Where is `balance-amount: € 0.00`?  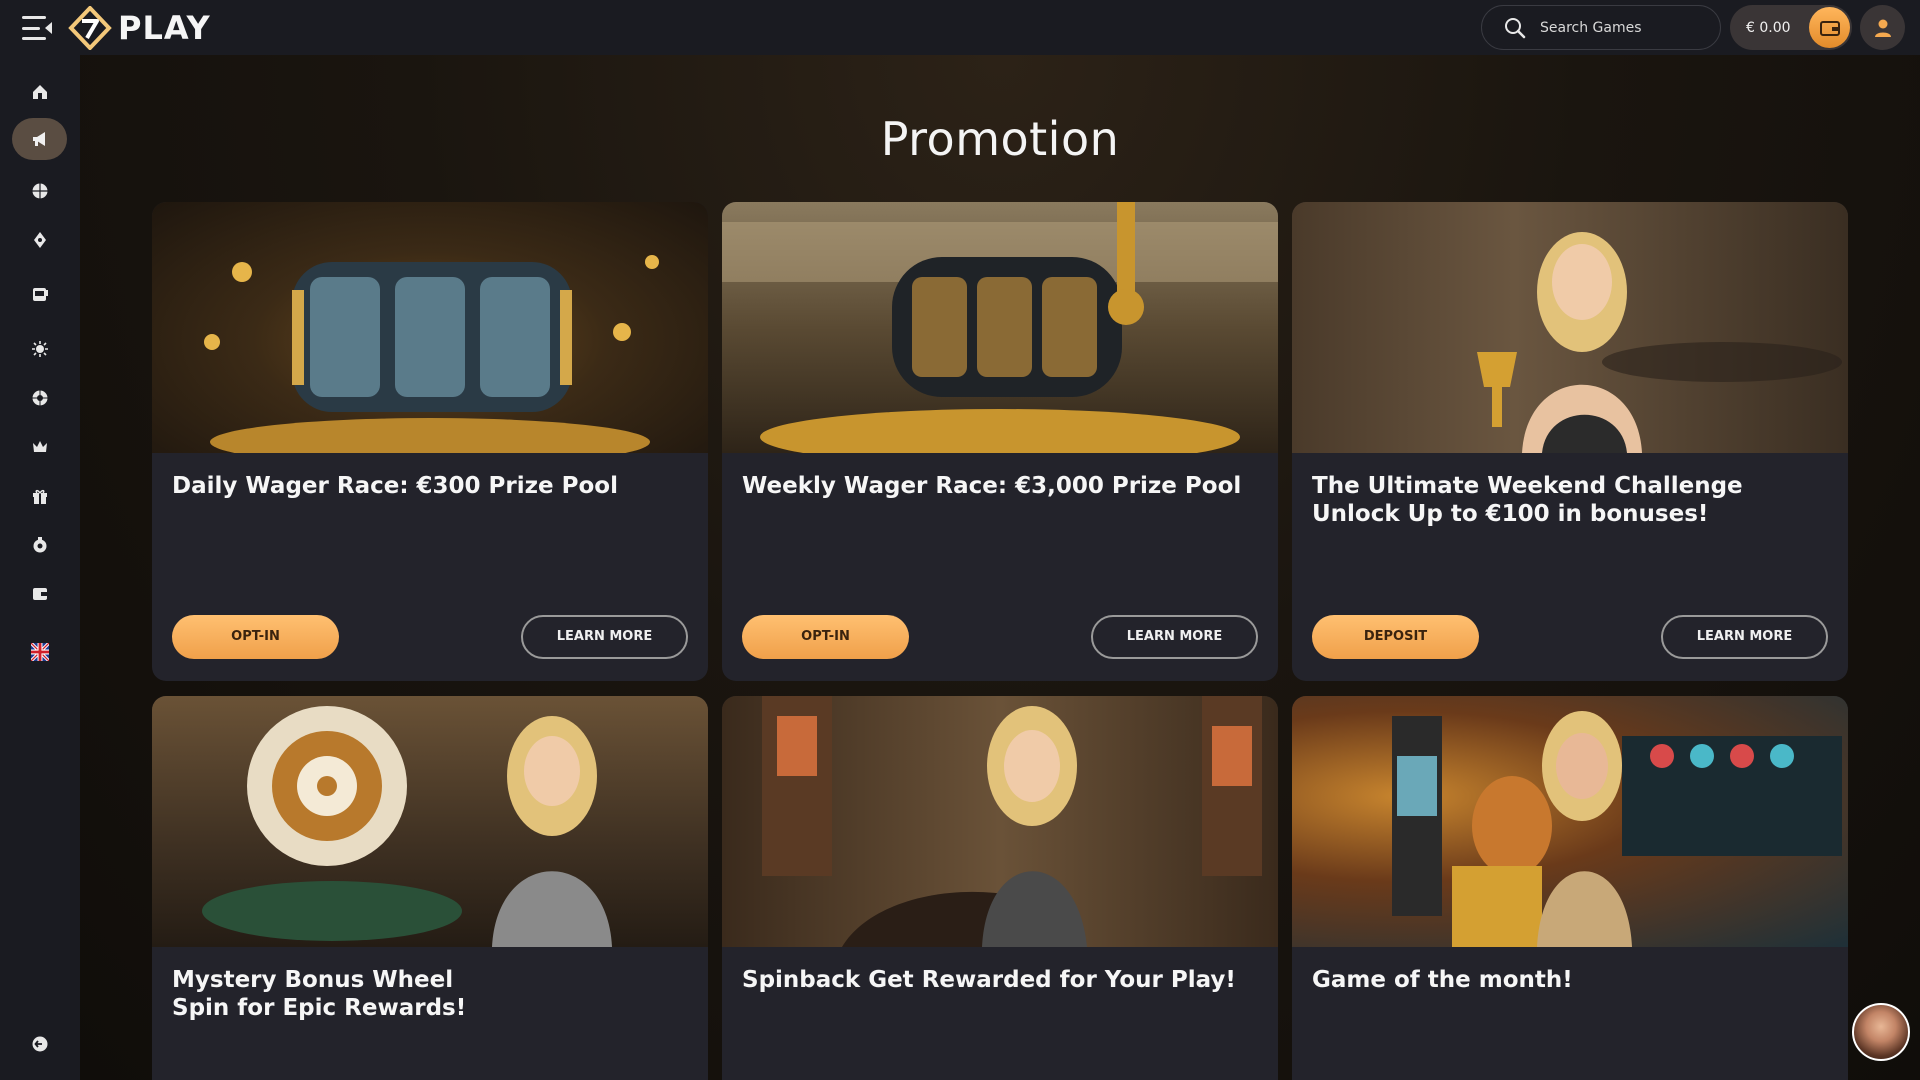
balance-amount: € 0.00 is located at coordinates (1768, 27).